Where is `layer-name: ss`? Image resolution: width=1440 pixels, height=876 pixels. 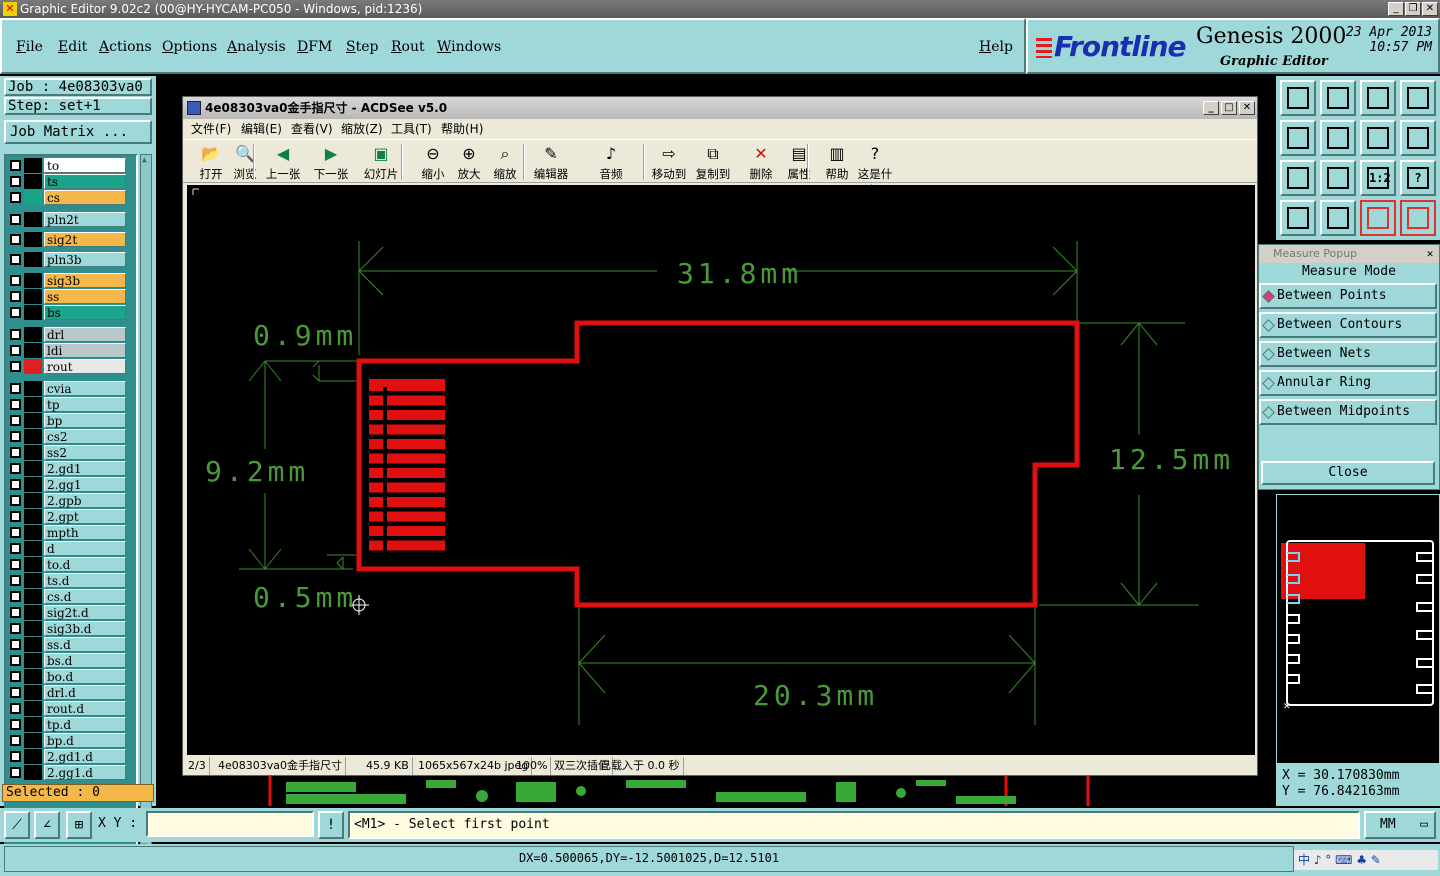 layer-name: ss is located at coordinates (85, 296).